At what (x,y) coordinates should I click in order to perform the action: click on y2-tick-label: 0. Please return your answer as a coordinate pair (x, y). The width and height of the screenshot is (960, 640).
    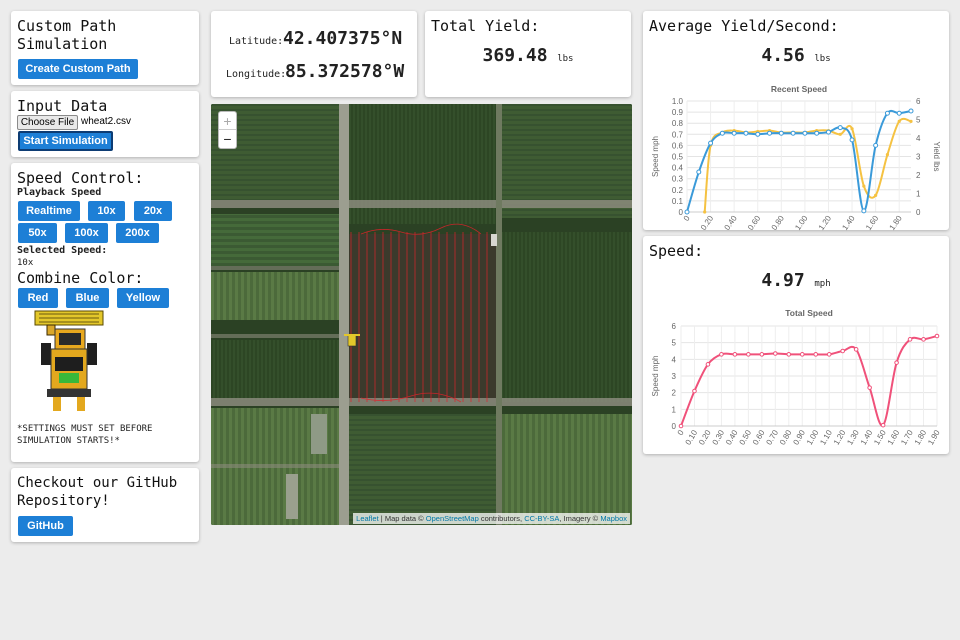
    Looking at the image, I should click on (918, 212).